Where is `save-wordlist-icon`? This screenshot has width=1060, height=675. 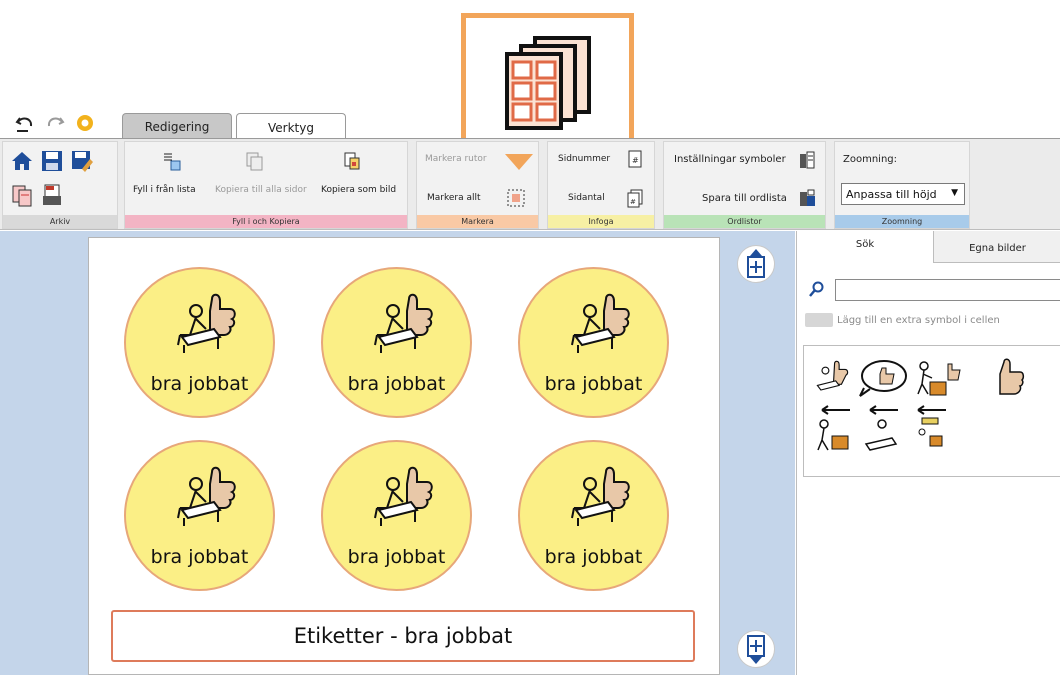 save-wordlist-icon is located at coordinates (807, 198).